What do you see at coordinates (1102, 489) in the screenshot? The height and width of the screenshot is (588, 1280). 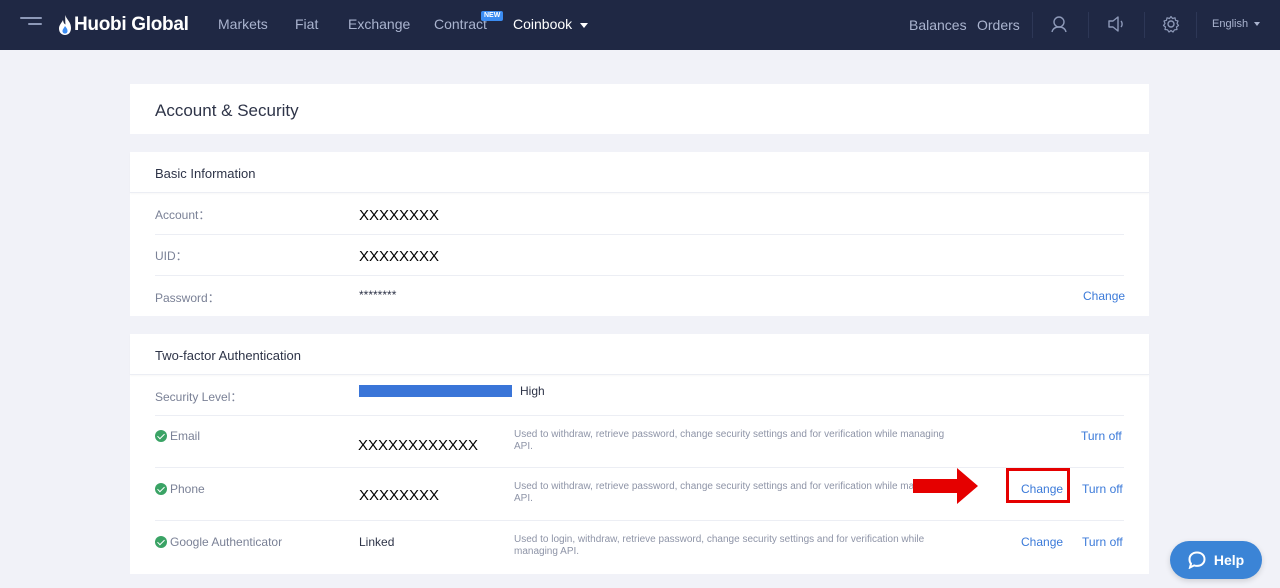 I see `phone-turn-off-link: Turn off` at bounding box center [1102, 489].